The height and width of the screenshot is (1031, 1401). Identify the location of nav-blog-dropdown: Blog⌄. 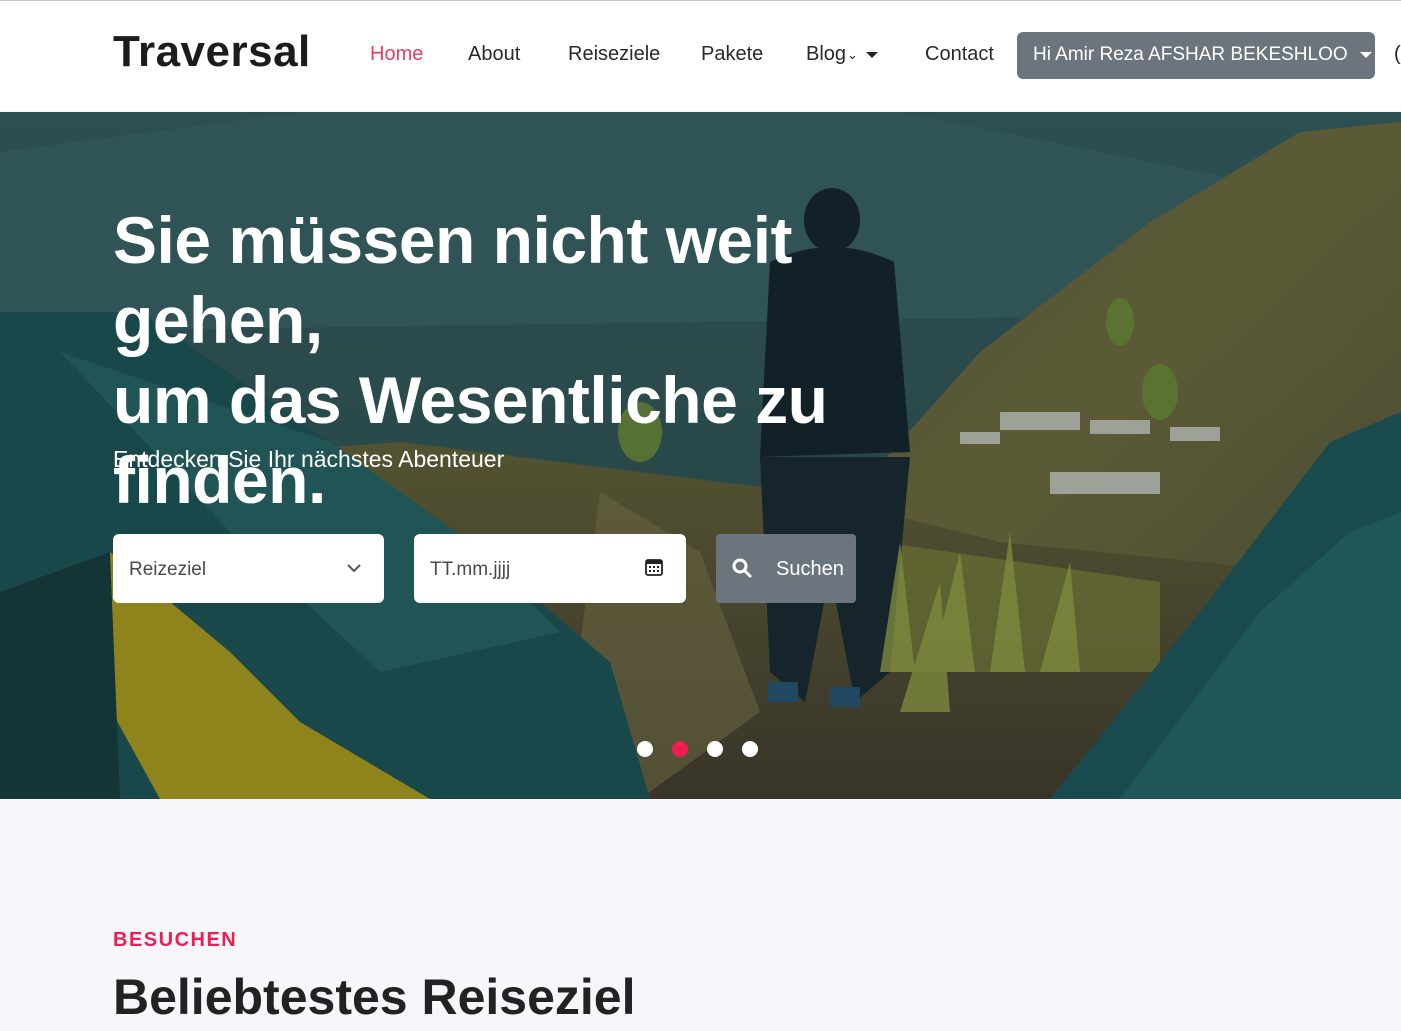
(842, 54).